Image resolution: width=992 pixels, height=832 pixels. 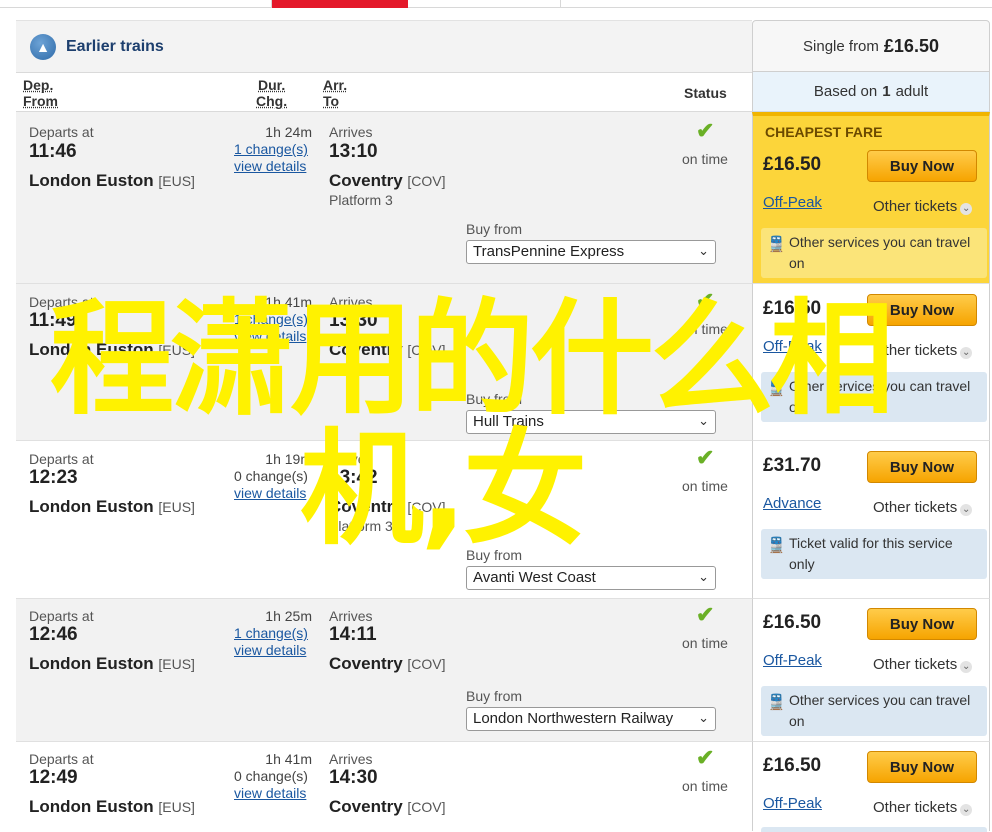 What do you see at coordinates (40, 101) in the screenshot?
I see `col-from: From` at bounding box center [40, 101].